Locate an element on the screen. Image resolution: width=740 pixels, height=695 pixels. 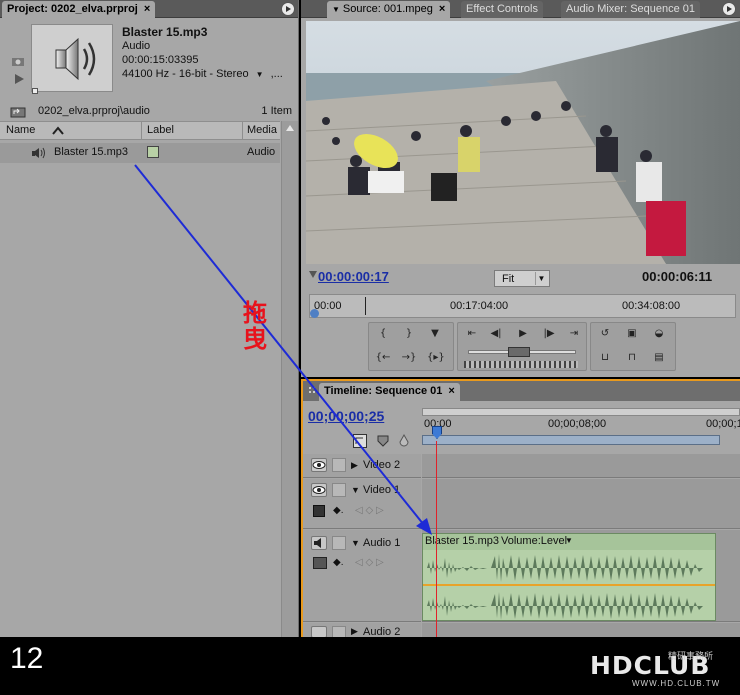
bottom-caption-bar: 12 HDCLUB 精研事務所 WWW.HD.CLUB.TW is located at coordinates (370, 666).